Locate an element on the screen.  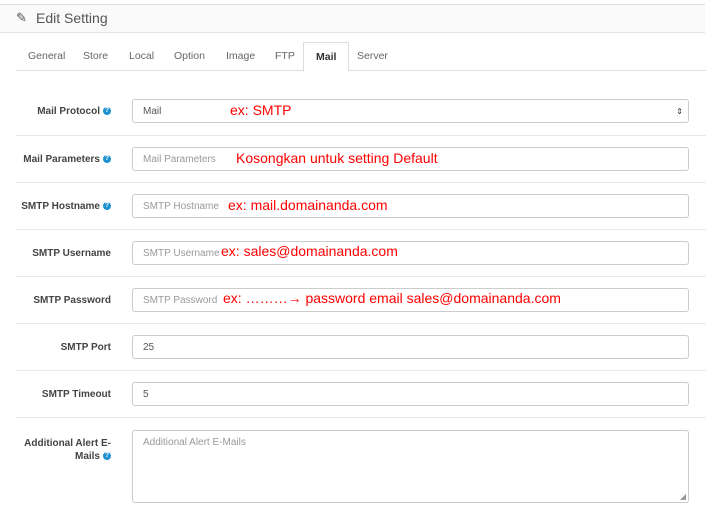
label-smtp-port: SMTP Port is located at coordinates (85, 347).